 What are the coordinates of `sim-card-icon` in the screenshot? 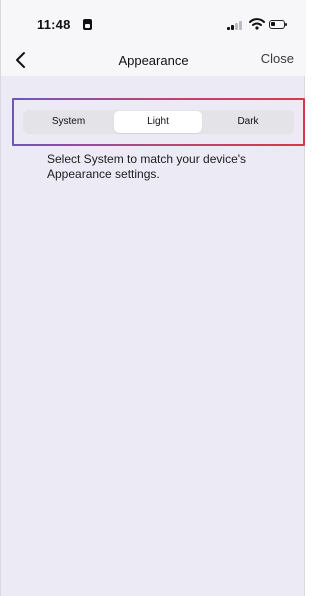 It's located at (87, 24).